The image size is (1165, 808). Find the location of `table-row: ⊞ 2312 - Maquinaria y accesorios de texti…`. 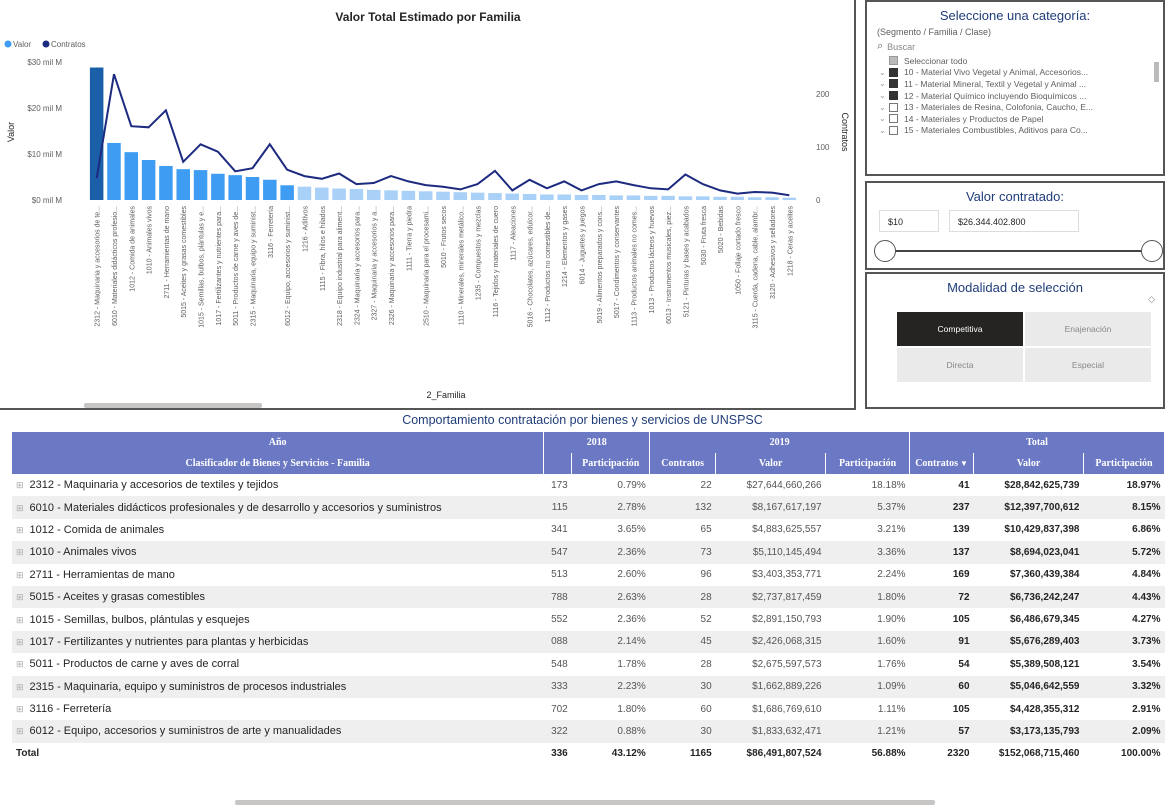

table-row: ⊞ 2312 - Maquinaria y accesorios de texti… is located at coordinates (588, 485).